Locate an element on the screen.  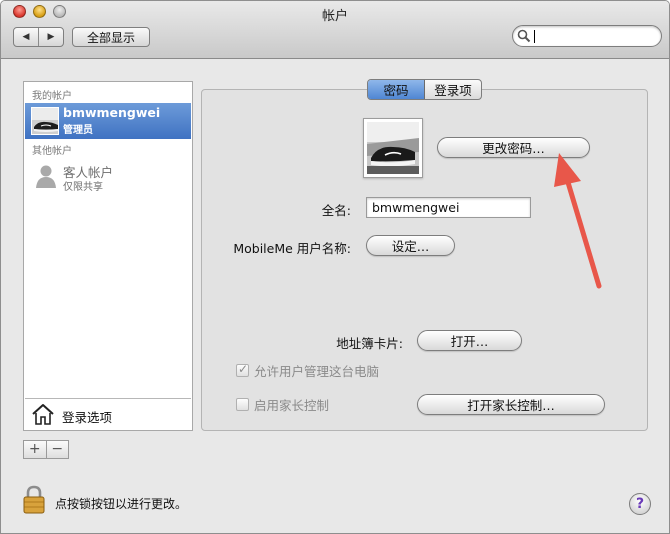
back-forward-control: ◀ ▶ is located at coordinates (38, 37).